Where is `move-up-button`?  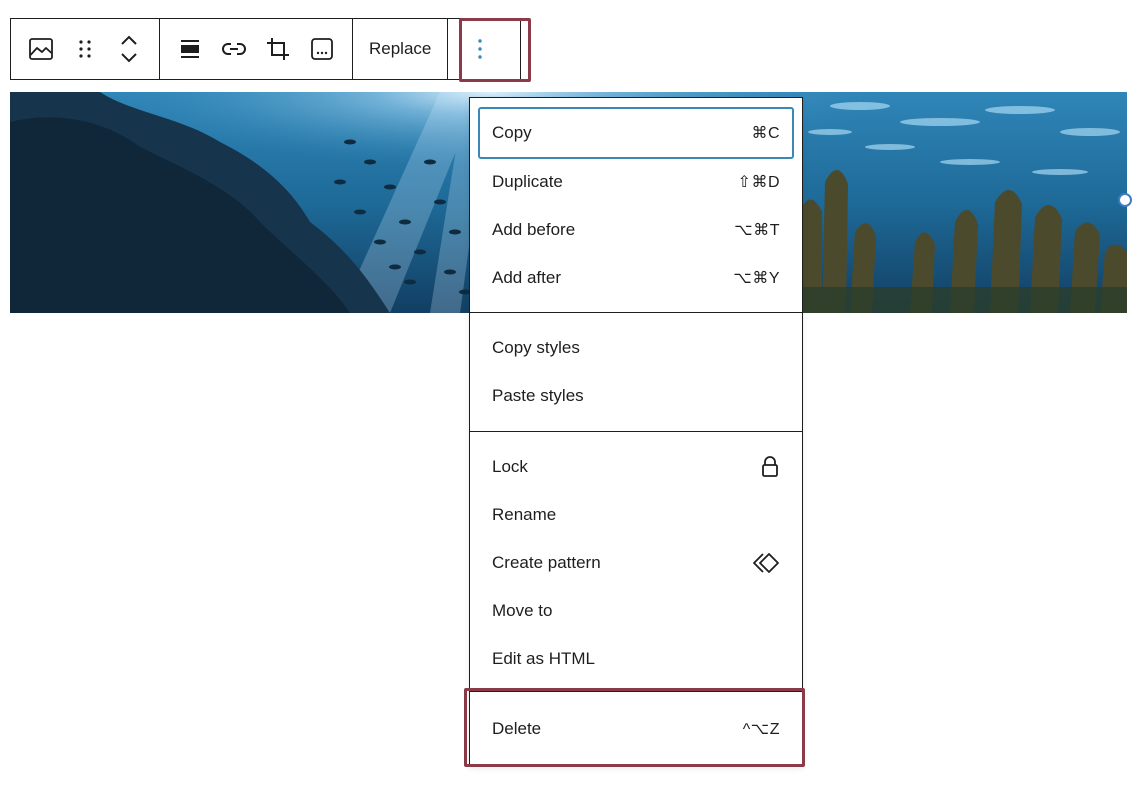 move-up-button is located at coordinates (129, 40).